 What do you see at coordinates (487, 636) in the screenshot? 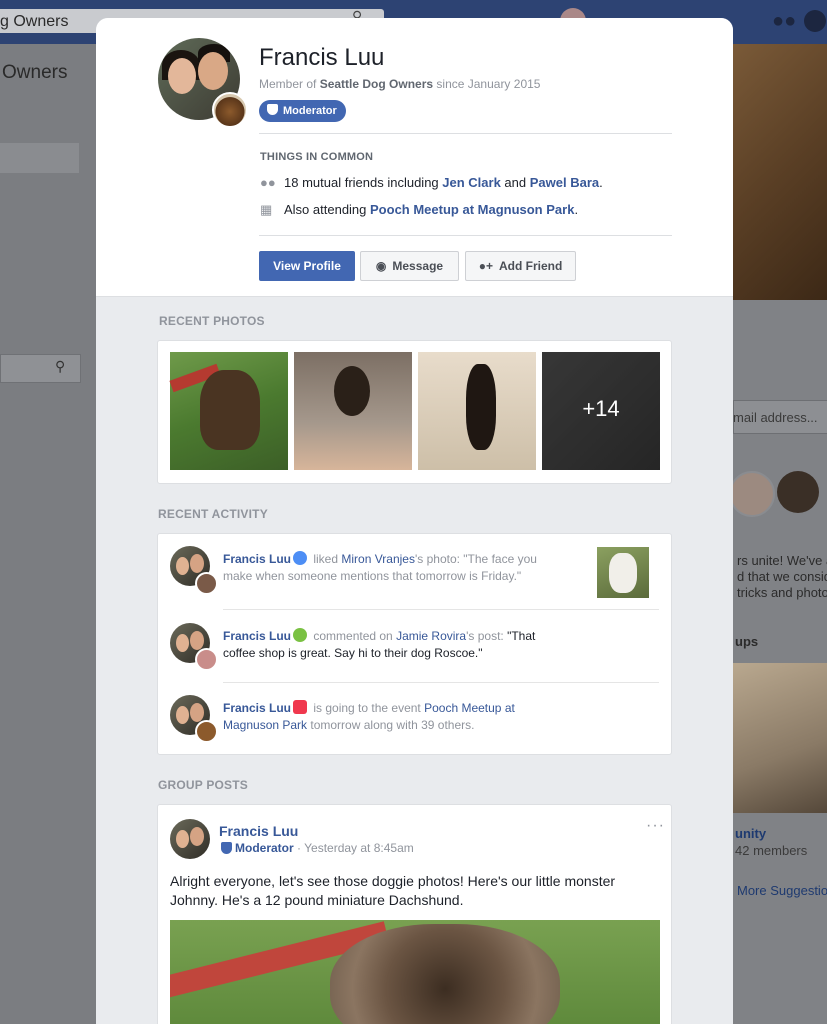
I see `activity-suffix: 's post:` at bounding box center [487, 636].